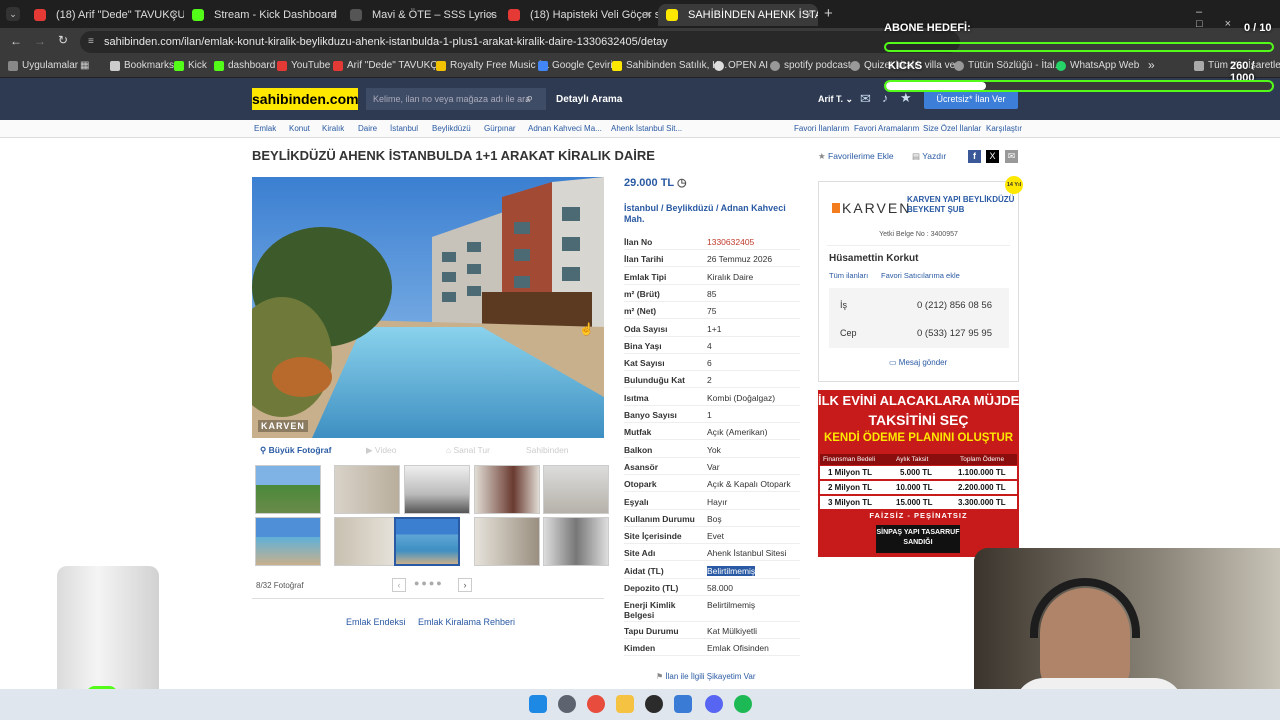 Image resolution: width=1280 pixels, height=720 pixels. I want to click on breadcrumb-item: Beylikdüzü, so click(451, 128).